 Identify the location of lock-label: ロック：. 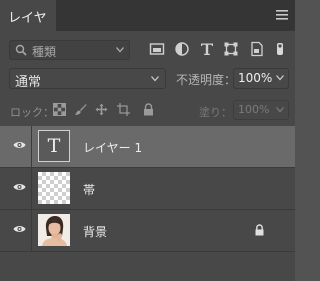
(32, 112).